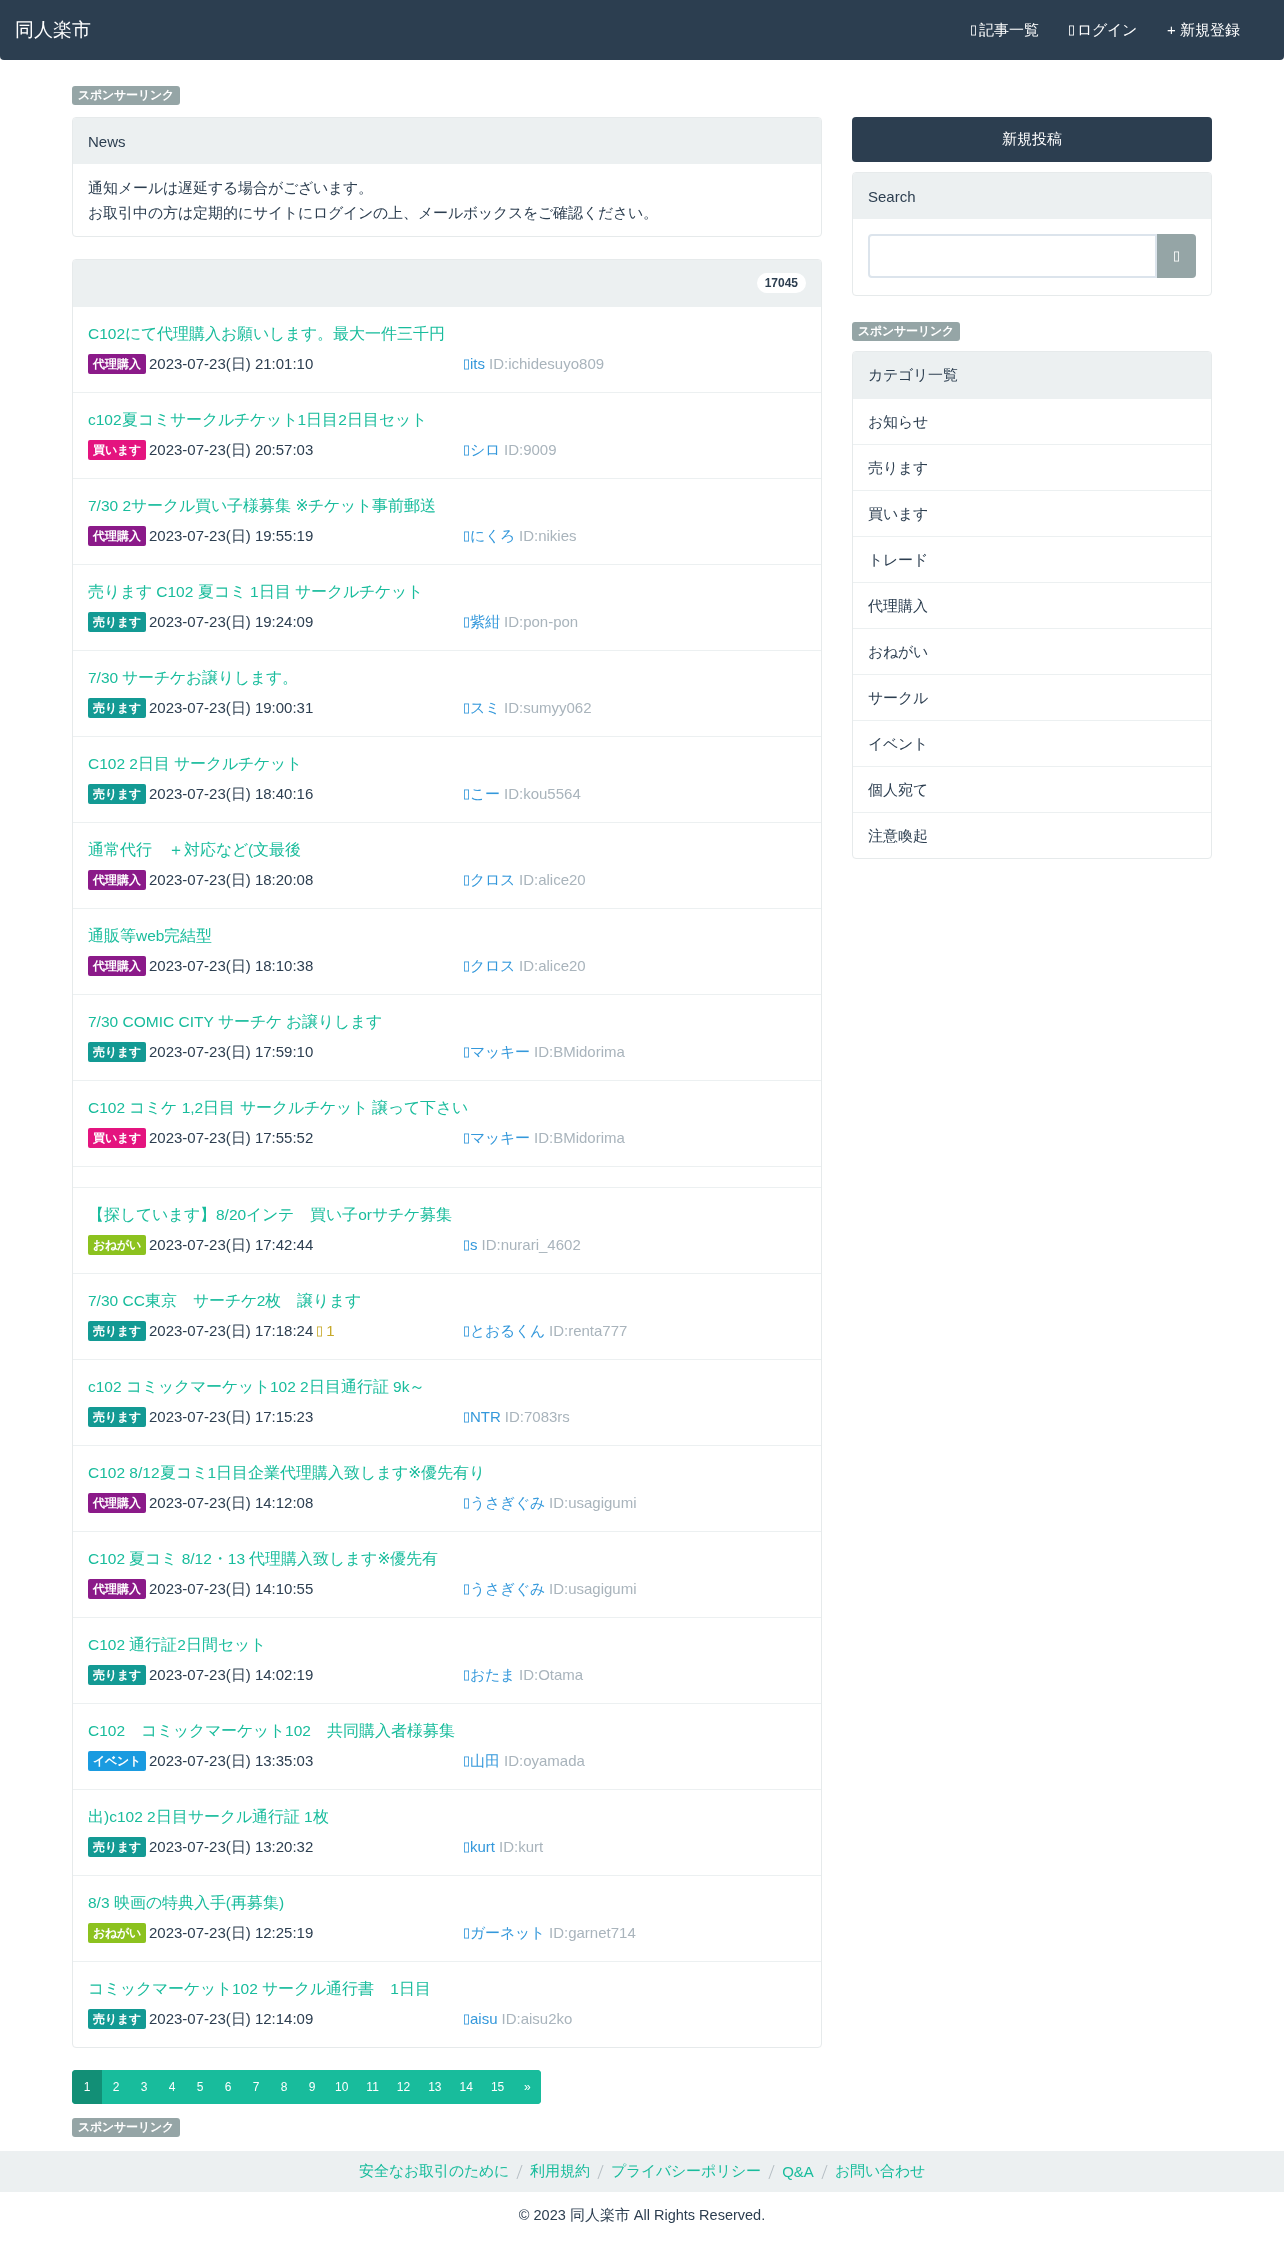 The height and width of the screenshot is (2241, 1284). Describe the element at coordinates (447, 1387) in the screenshot. I see `post-title-link: c102 コミックマーケット102 2日目通行証 9k～` at that location.